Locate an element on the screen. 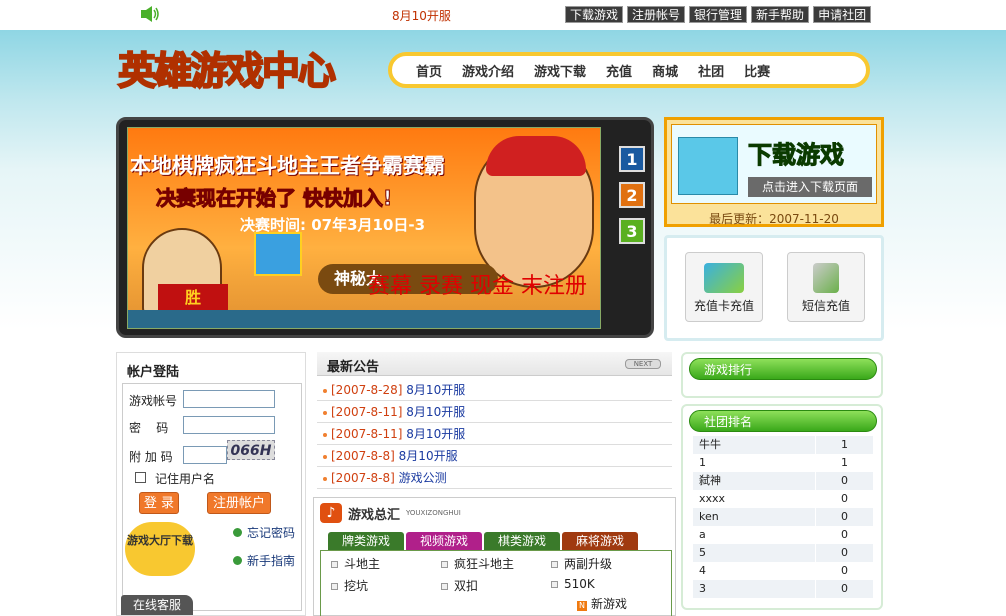  club-name: xxxx is located at coordinates (712, 498).